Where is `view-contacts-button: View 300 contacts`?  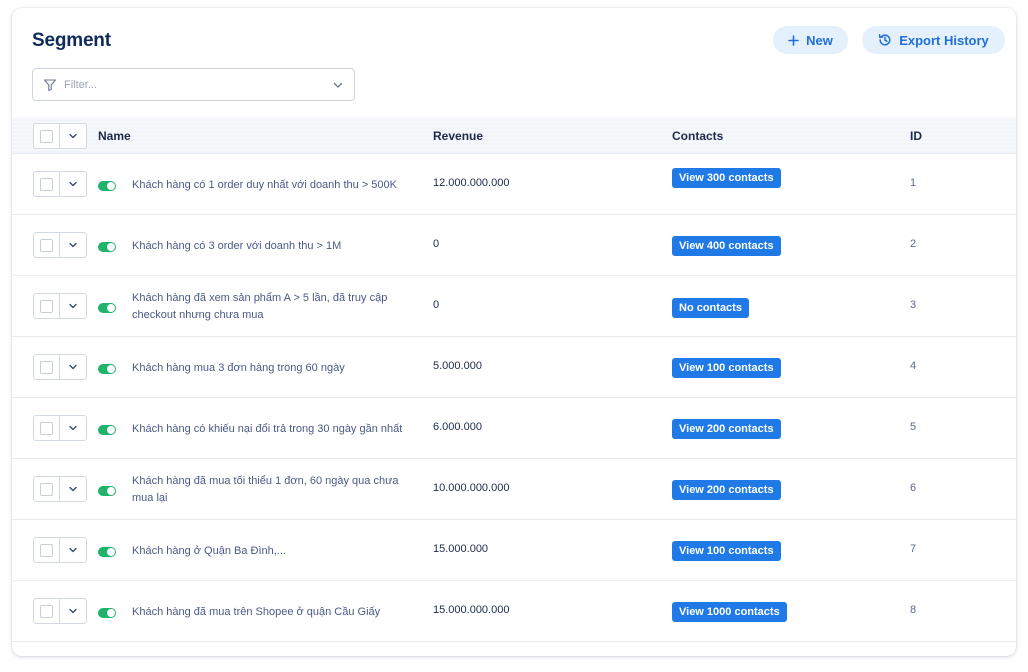
view-contacts-button: View 300 contacts is located at coordinates (726, 178).